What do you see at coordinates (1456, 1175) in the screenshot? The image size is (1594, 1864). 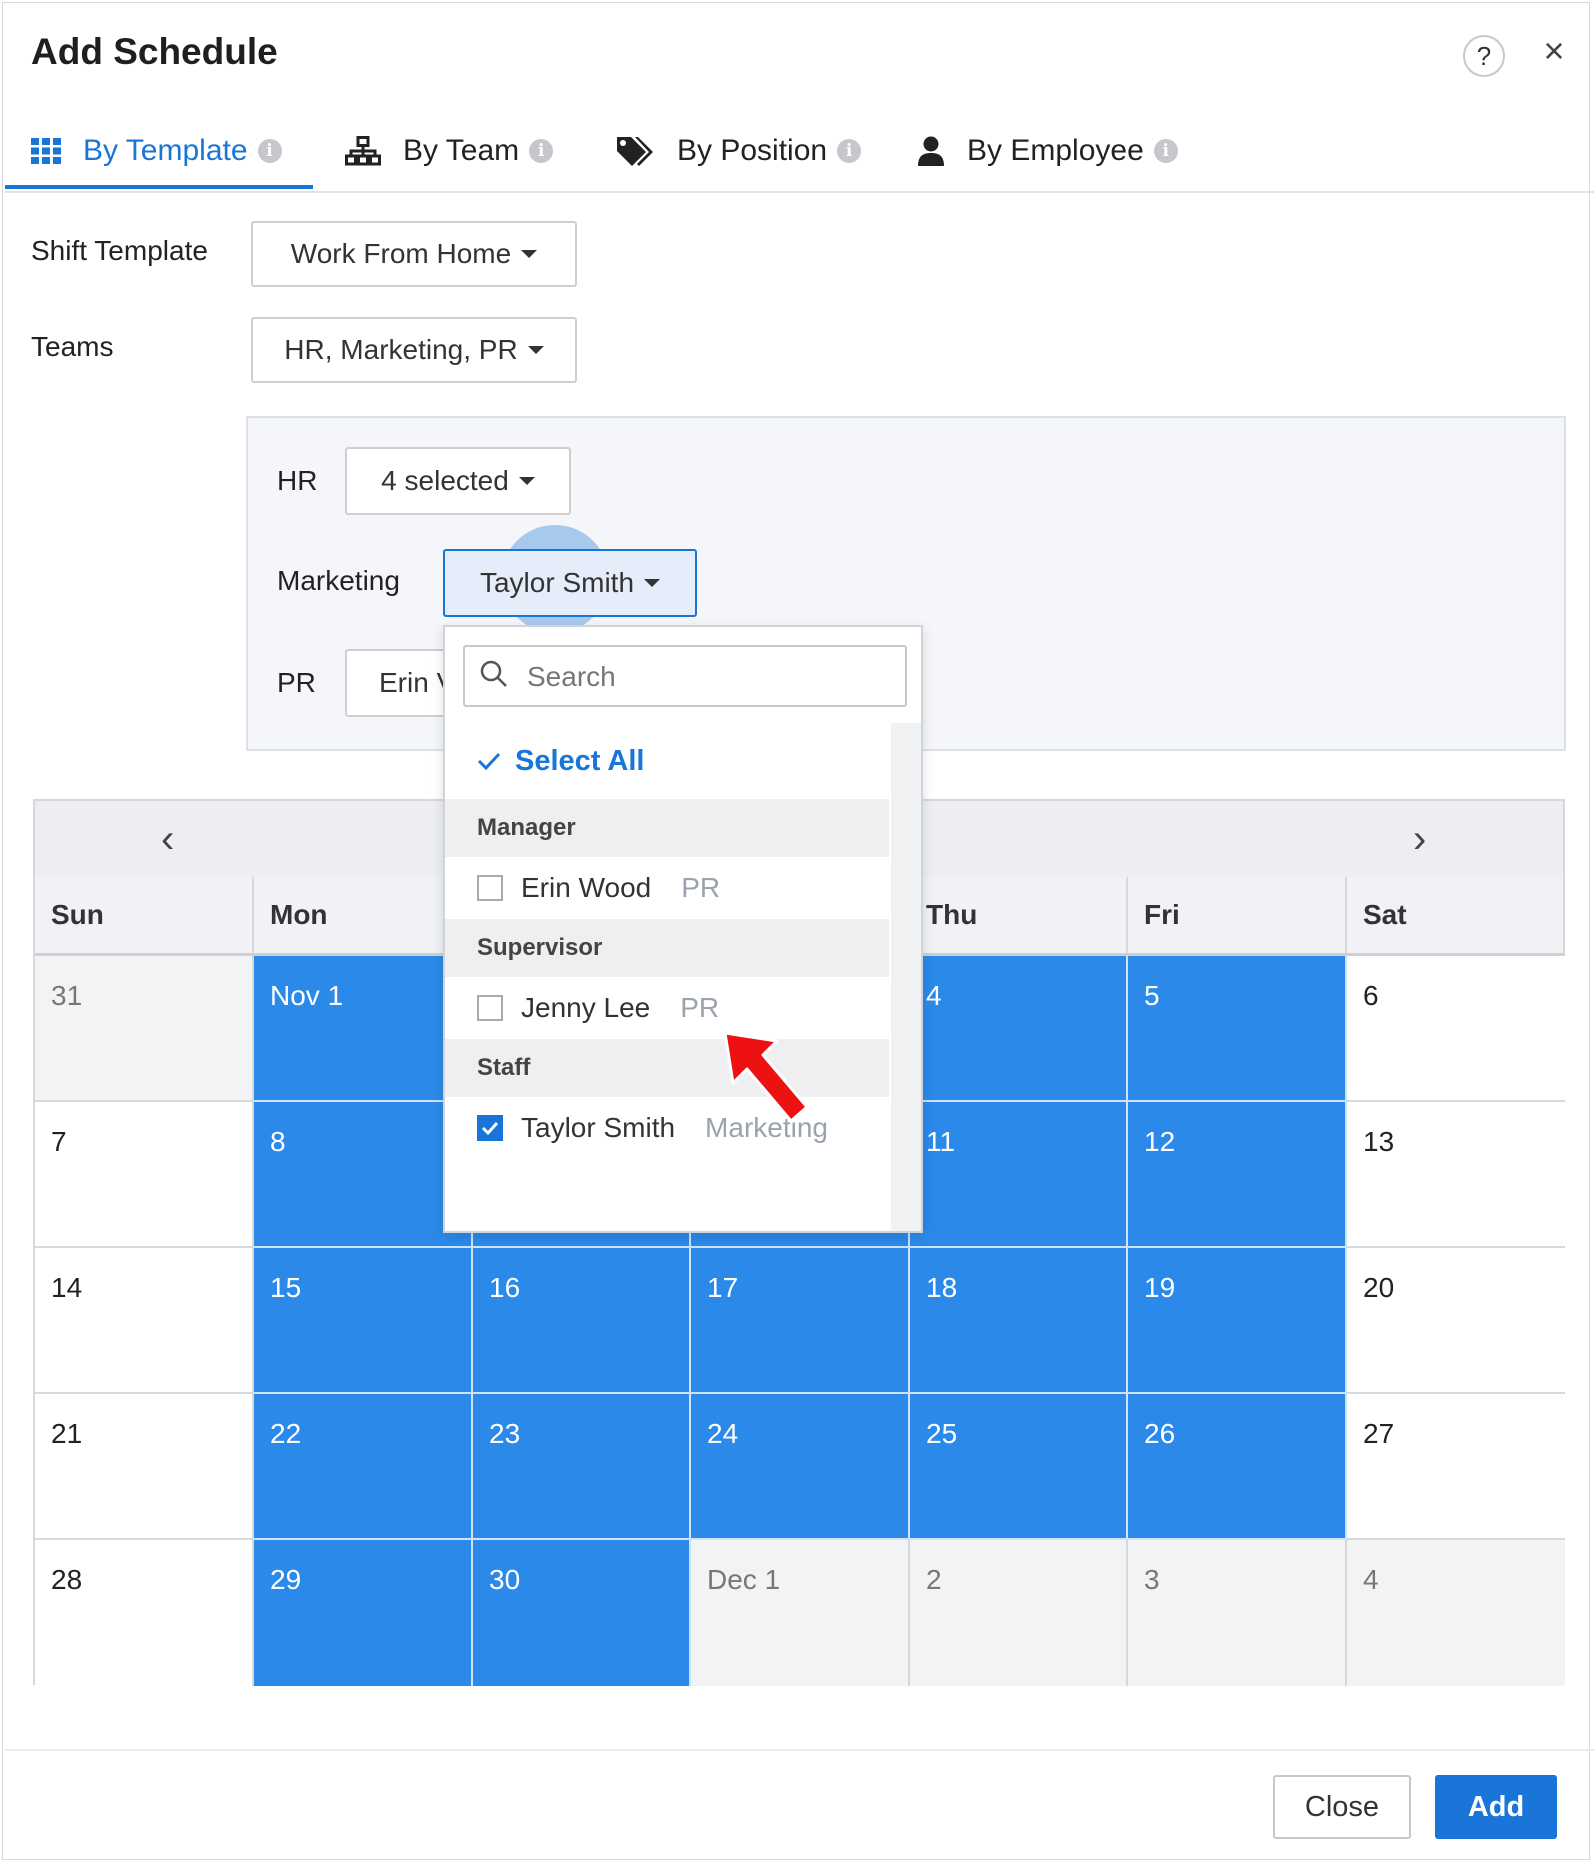 I see `calendar-day-cell: 13` at bounding box center [1456, 1175].